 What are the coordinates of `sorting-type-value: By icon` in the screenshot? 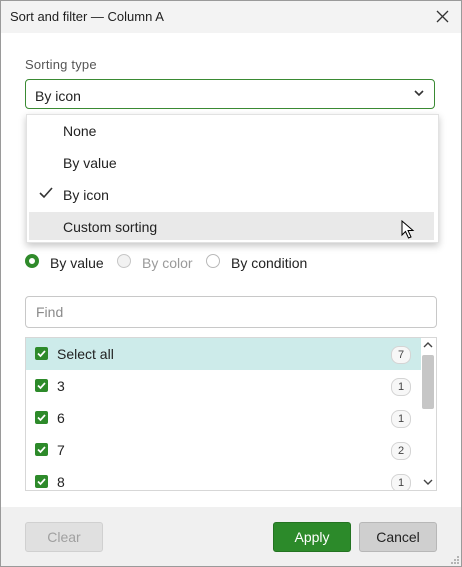 It's located at (58, 96).